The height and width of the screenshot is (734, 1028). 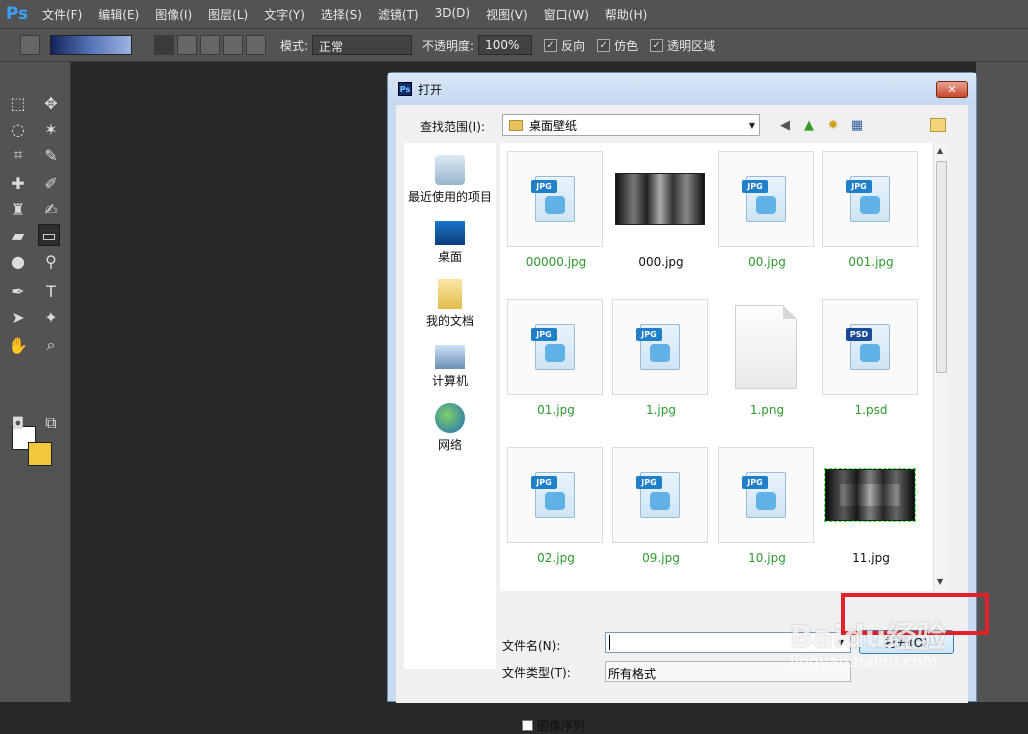 What do you see at coordinates (450, 365) in the screenshot?
I see `place-computer: 计算机` at bounding box center [450, 365].